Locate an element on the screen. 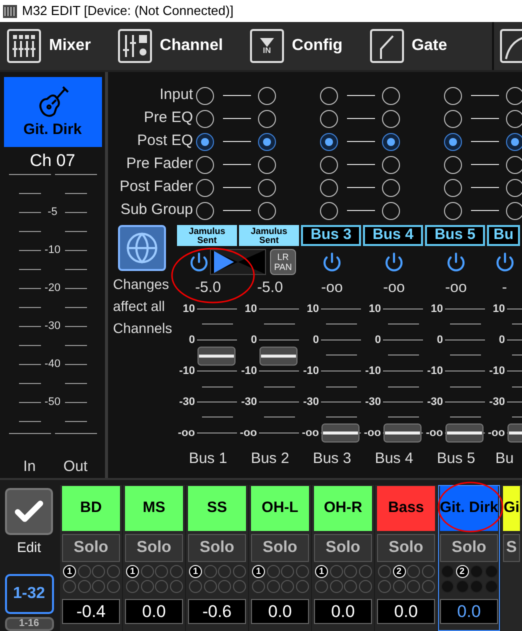 The width and height of the screenshot is (522, 631). strip-name: Bass is located at coordinates (406, 508).